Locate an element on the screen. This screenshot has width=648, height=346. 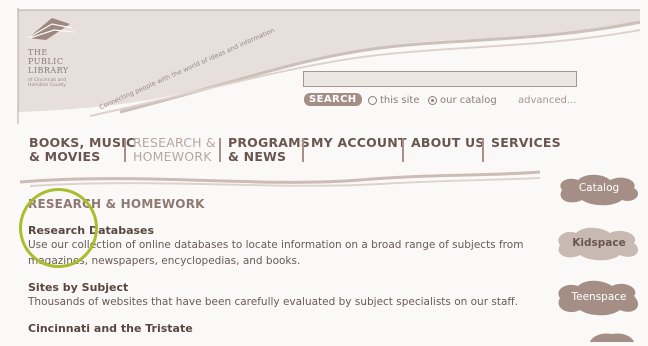
nav-label-line-2: & MOVIES is located at coordinates (65, 156).